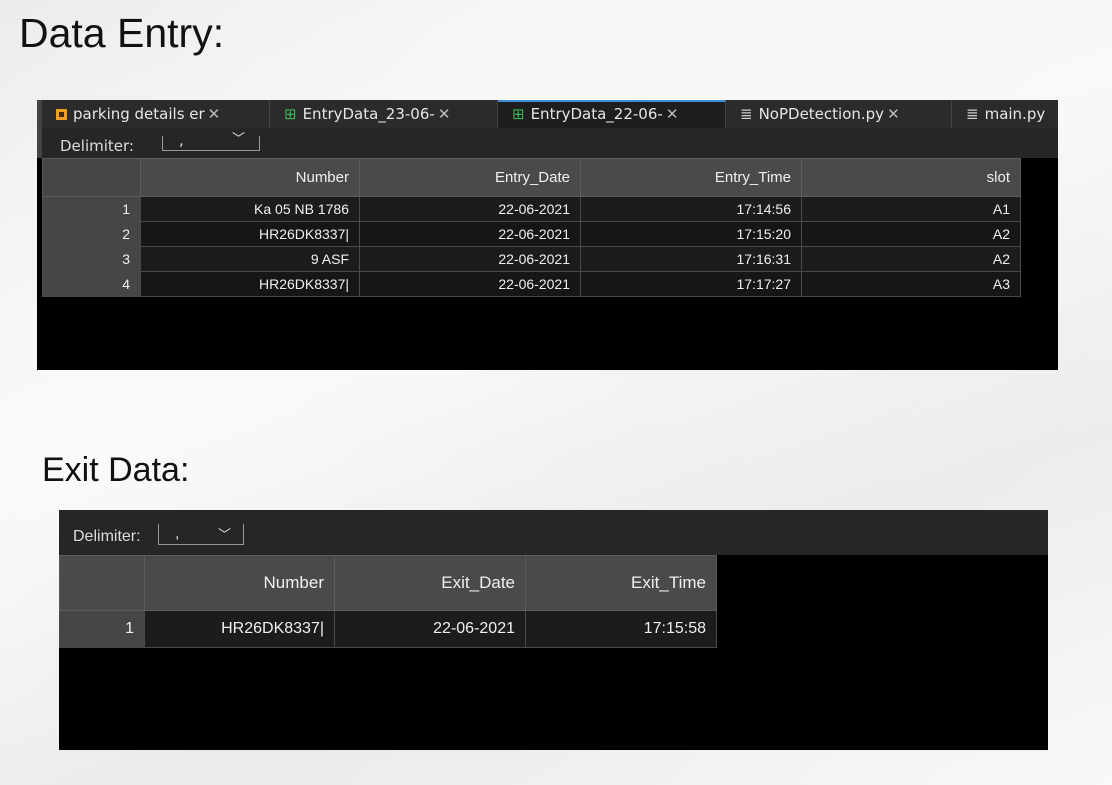  What do you see at coordinates (1015, 114) in the screenshot?
I see `tab-label: main.py` at bounding box center [1015, 114].